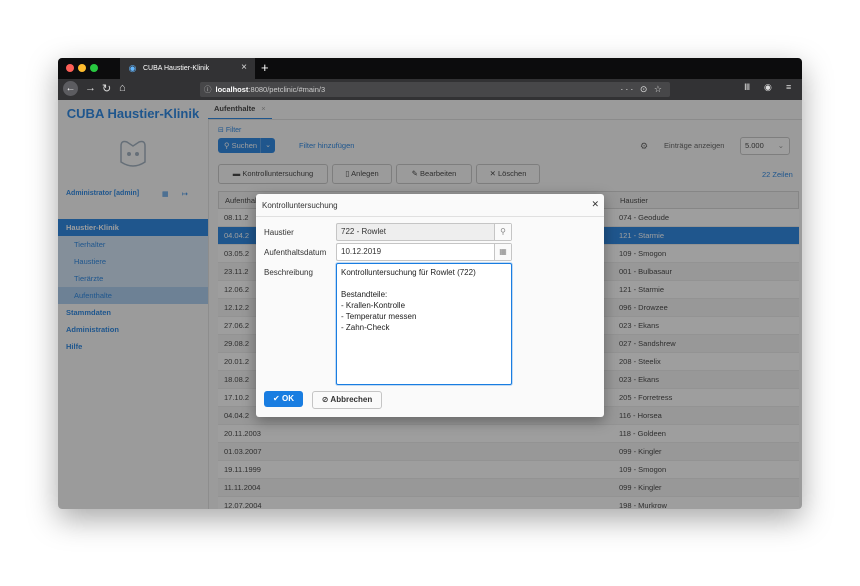 Image resolution: width=860 pixels, height=586 pixels. What do you see at coordinates (365, 327) in the screenshot?
I see `description-line: - Zahn-Check` at bounding box center [365, 327].